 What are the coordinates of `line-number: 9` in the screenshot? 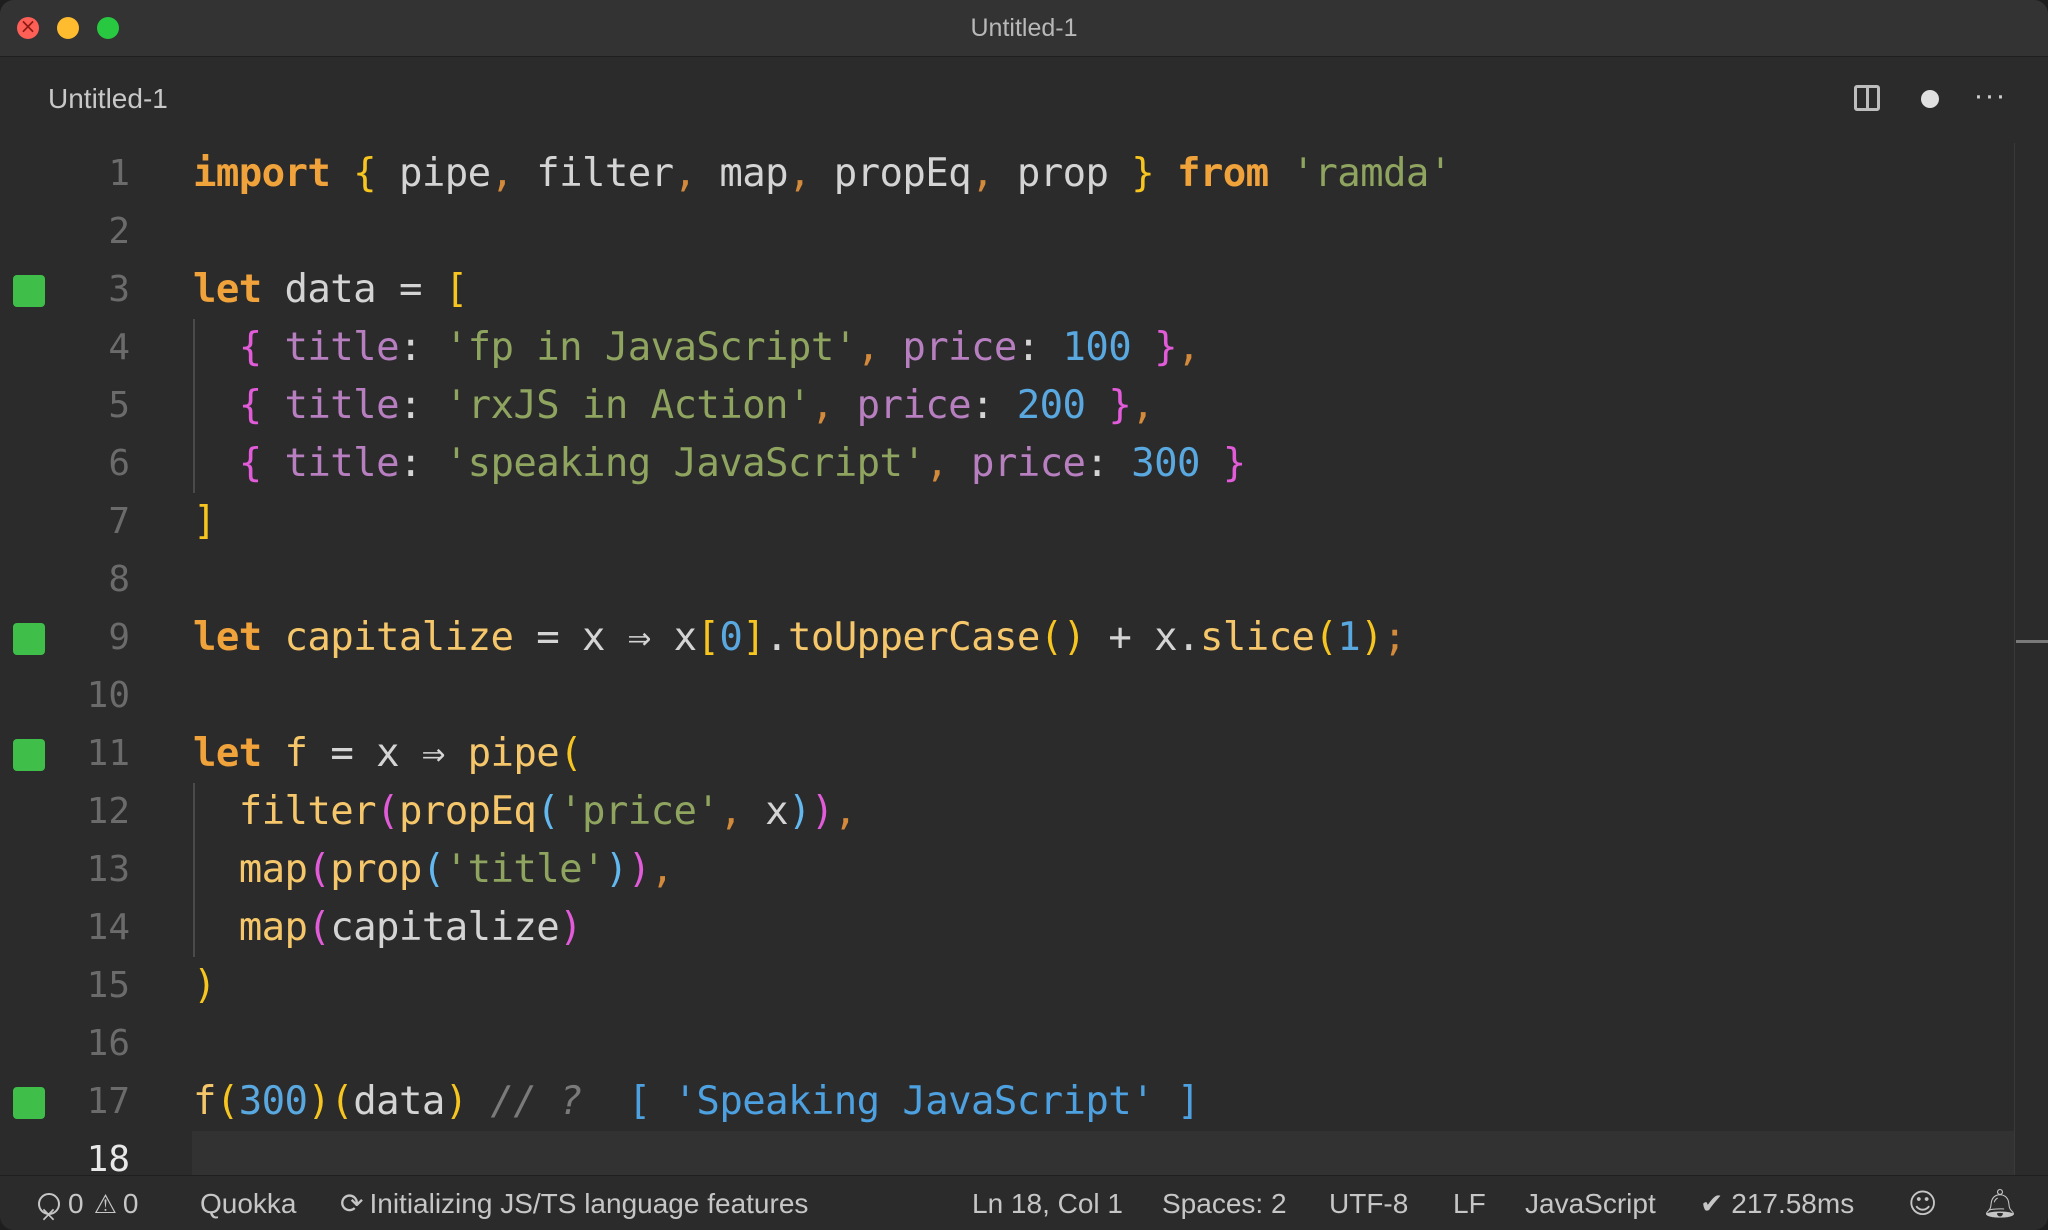 It's located at (119, 637).